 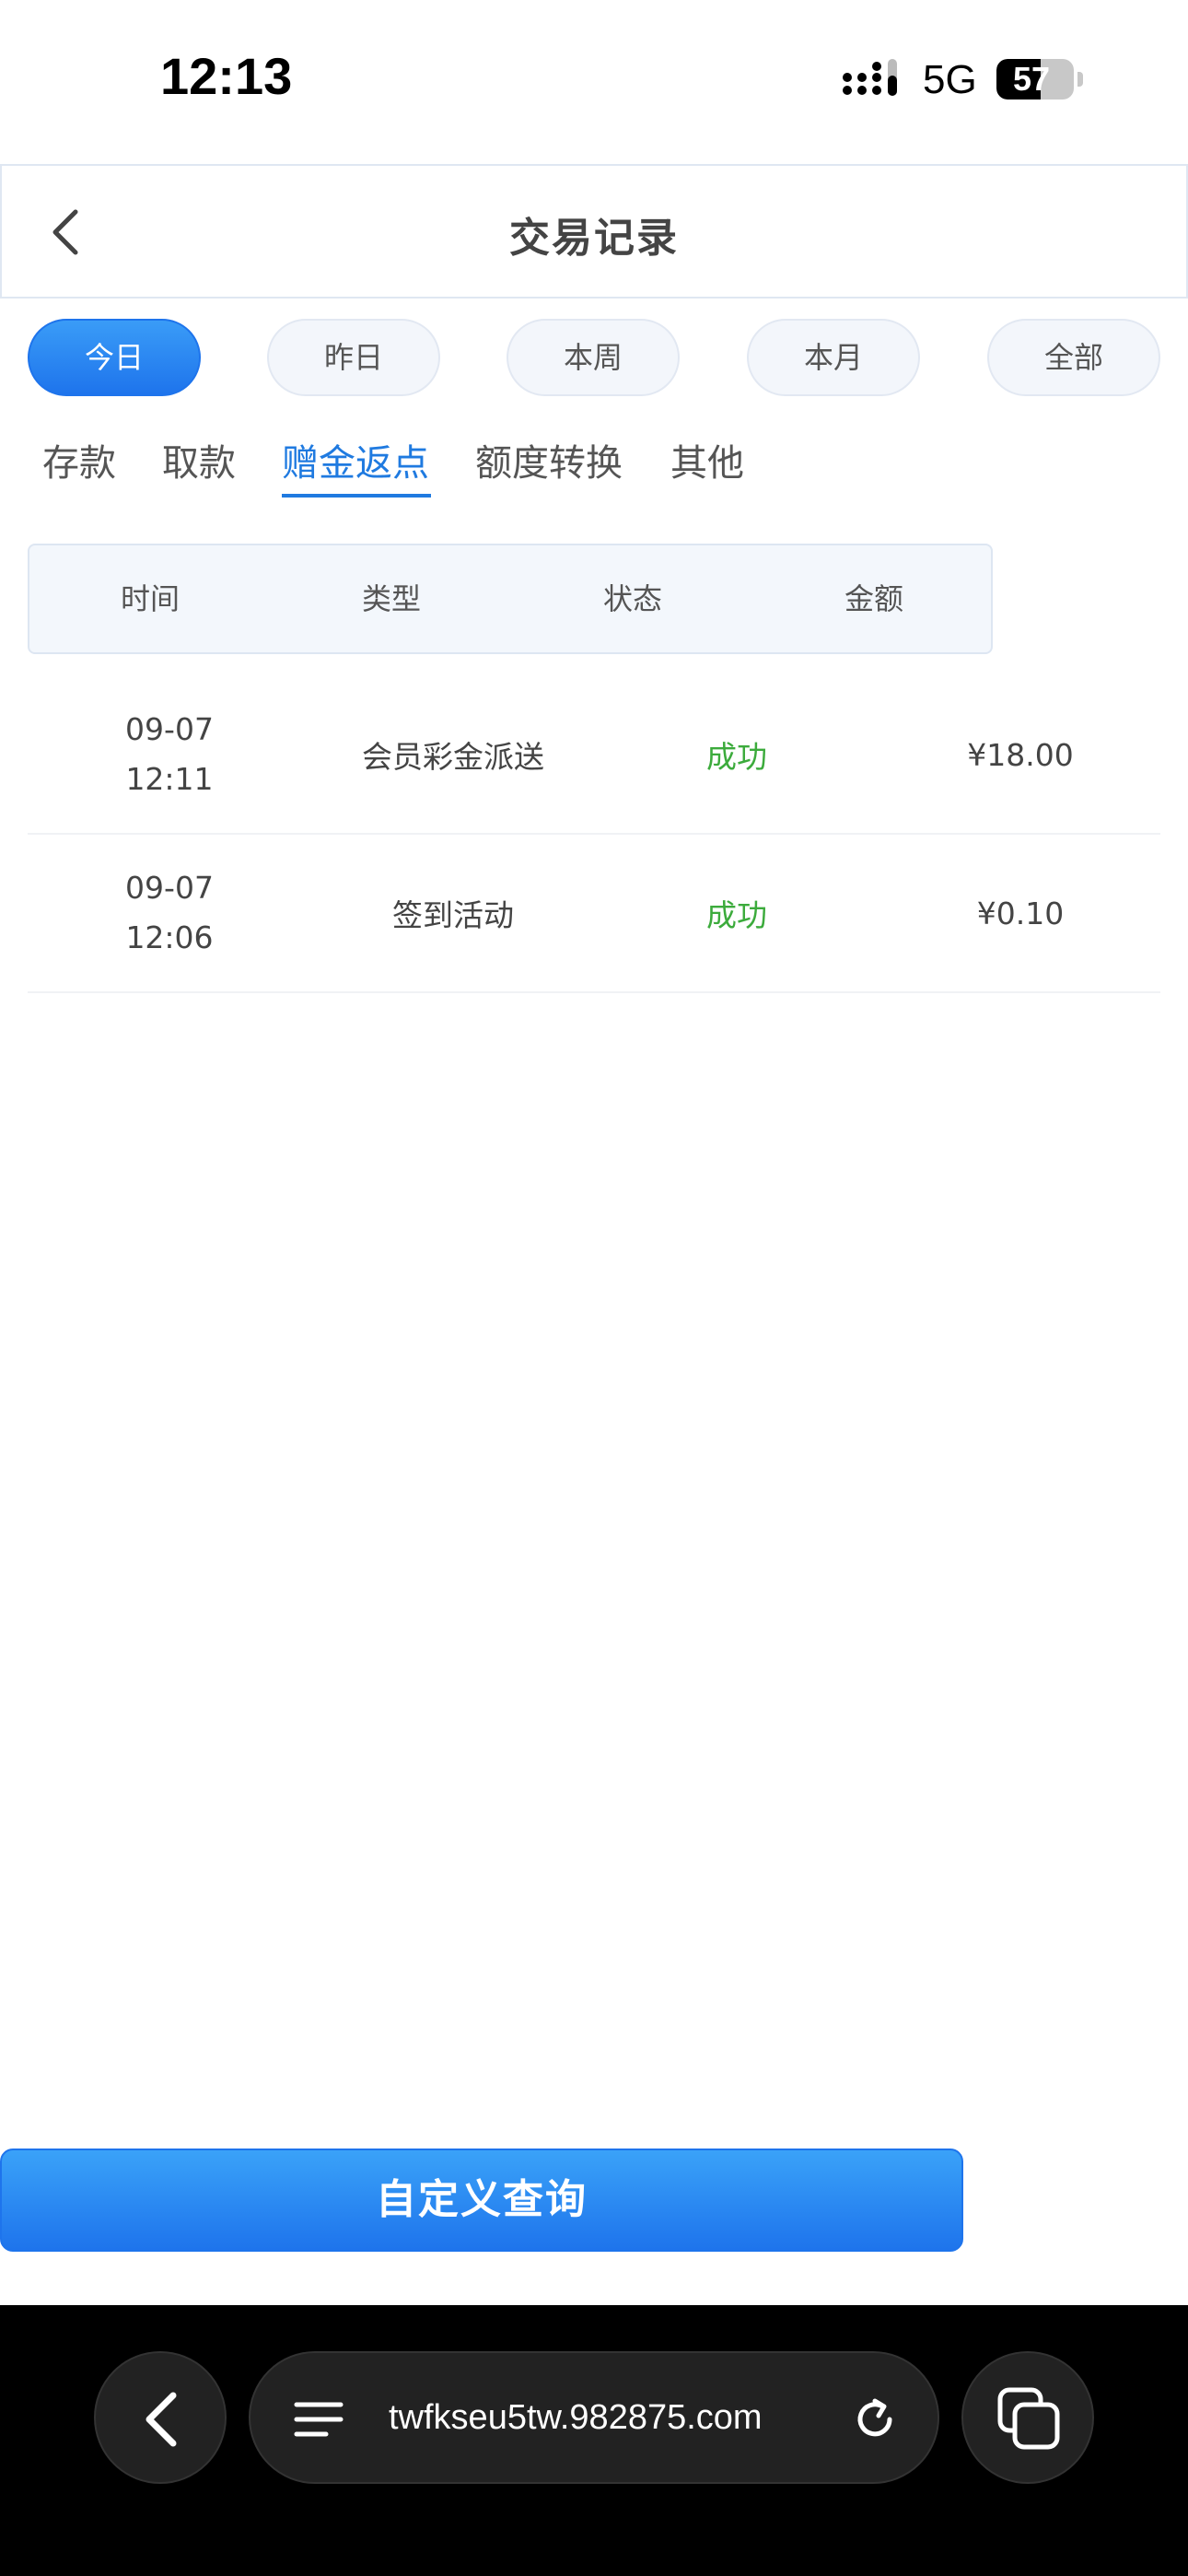 I want to click on column-header-amount: 金额, so click(x=873, y=598).